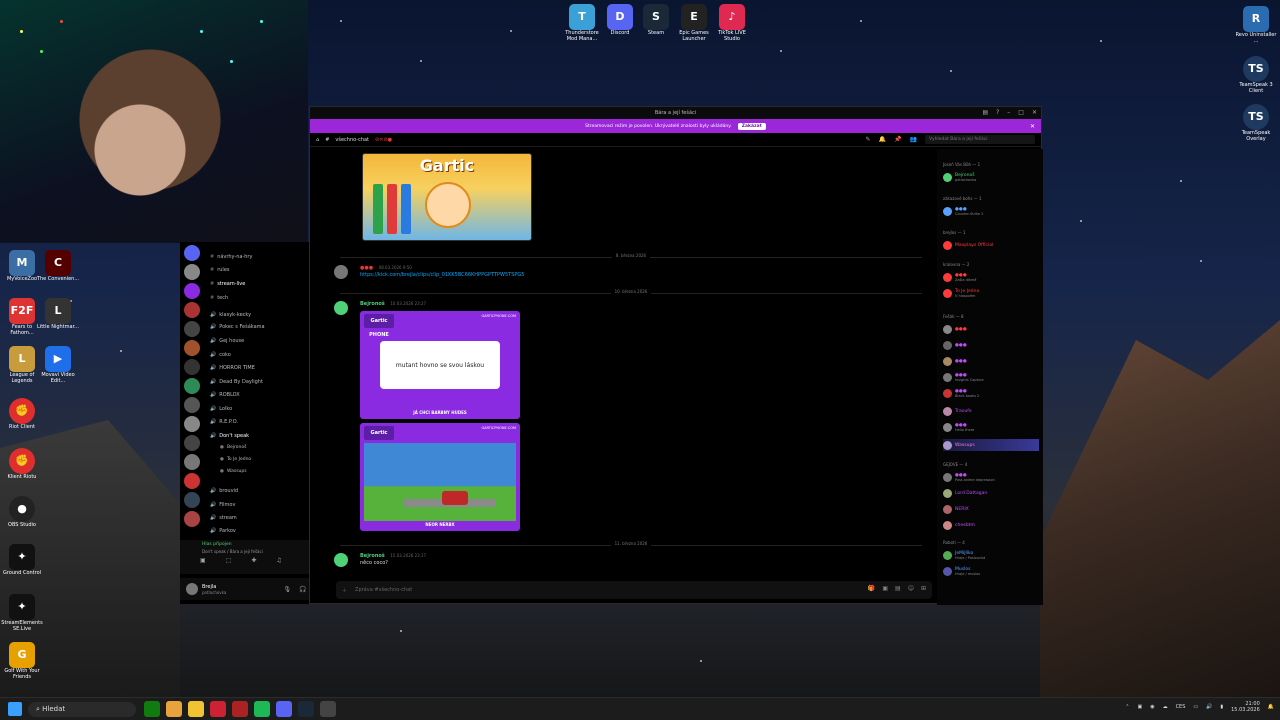 This screenshot has height=720, width=1280. I want to click on voice-channel-item: 🔊 stream, so click(223, 517).